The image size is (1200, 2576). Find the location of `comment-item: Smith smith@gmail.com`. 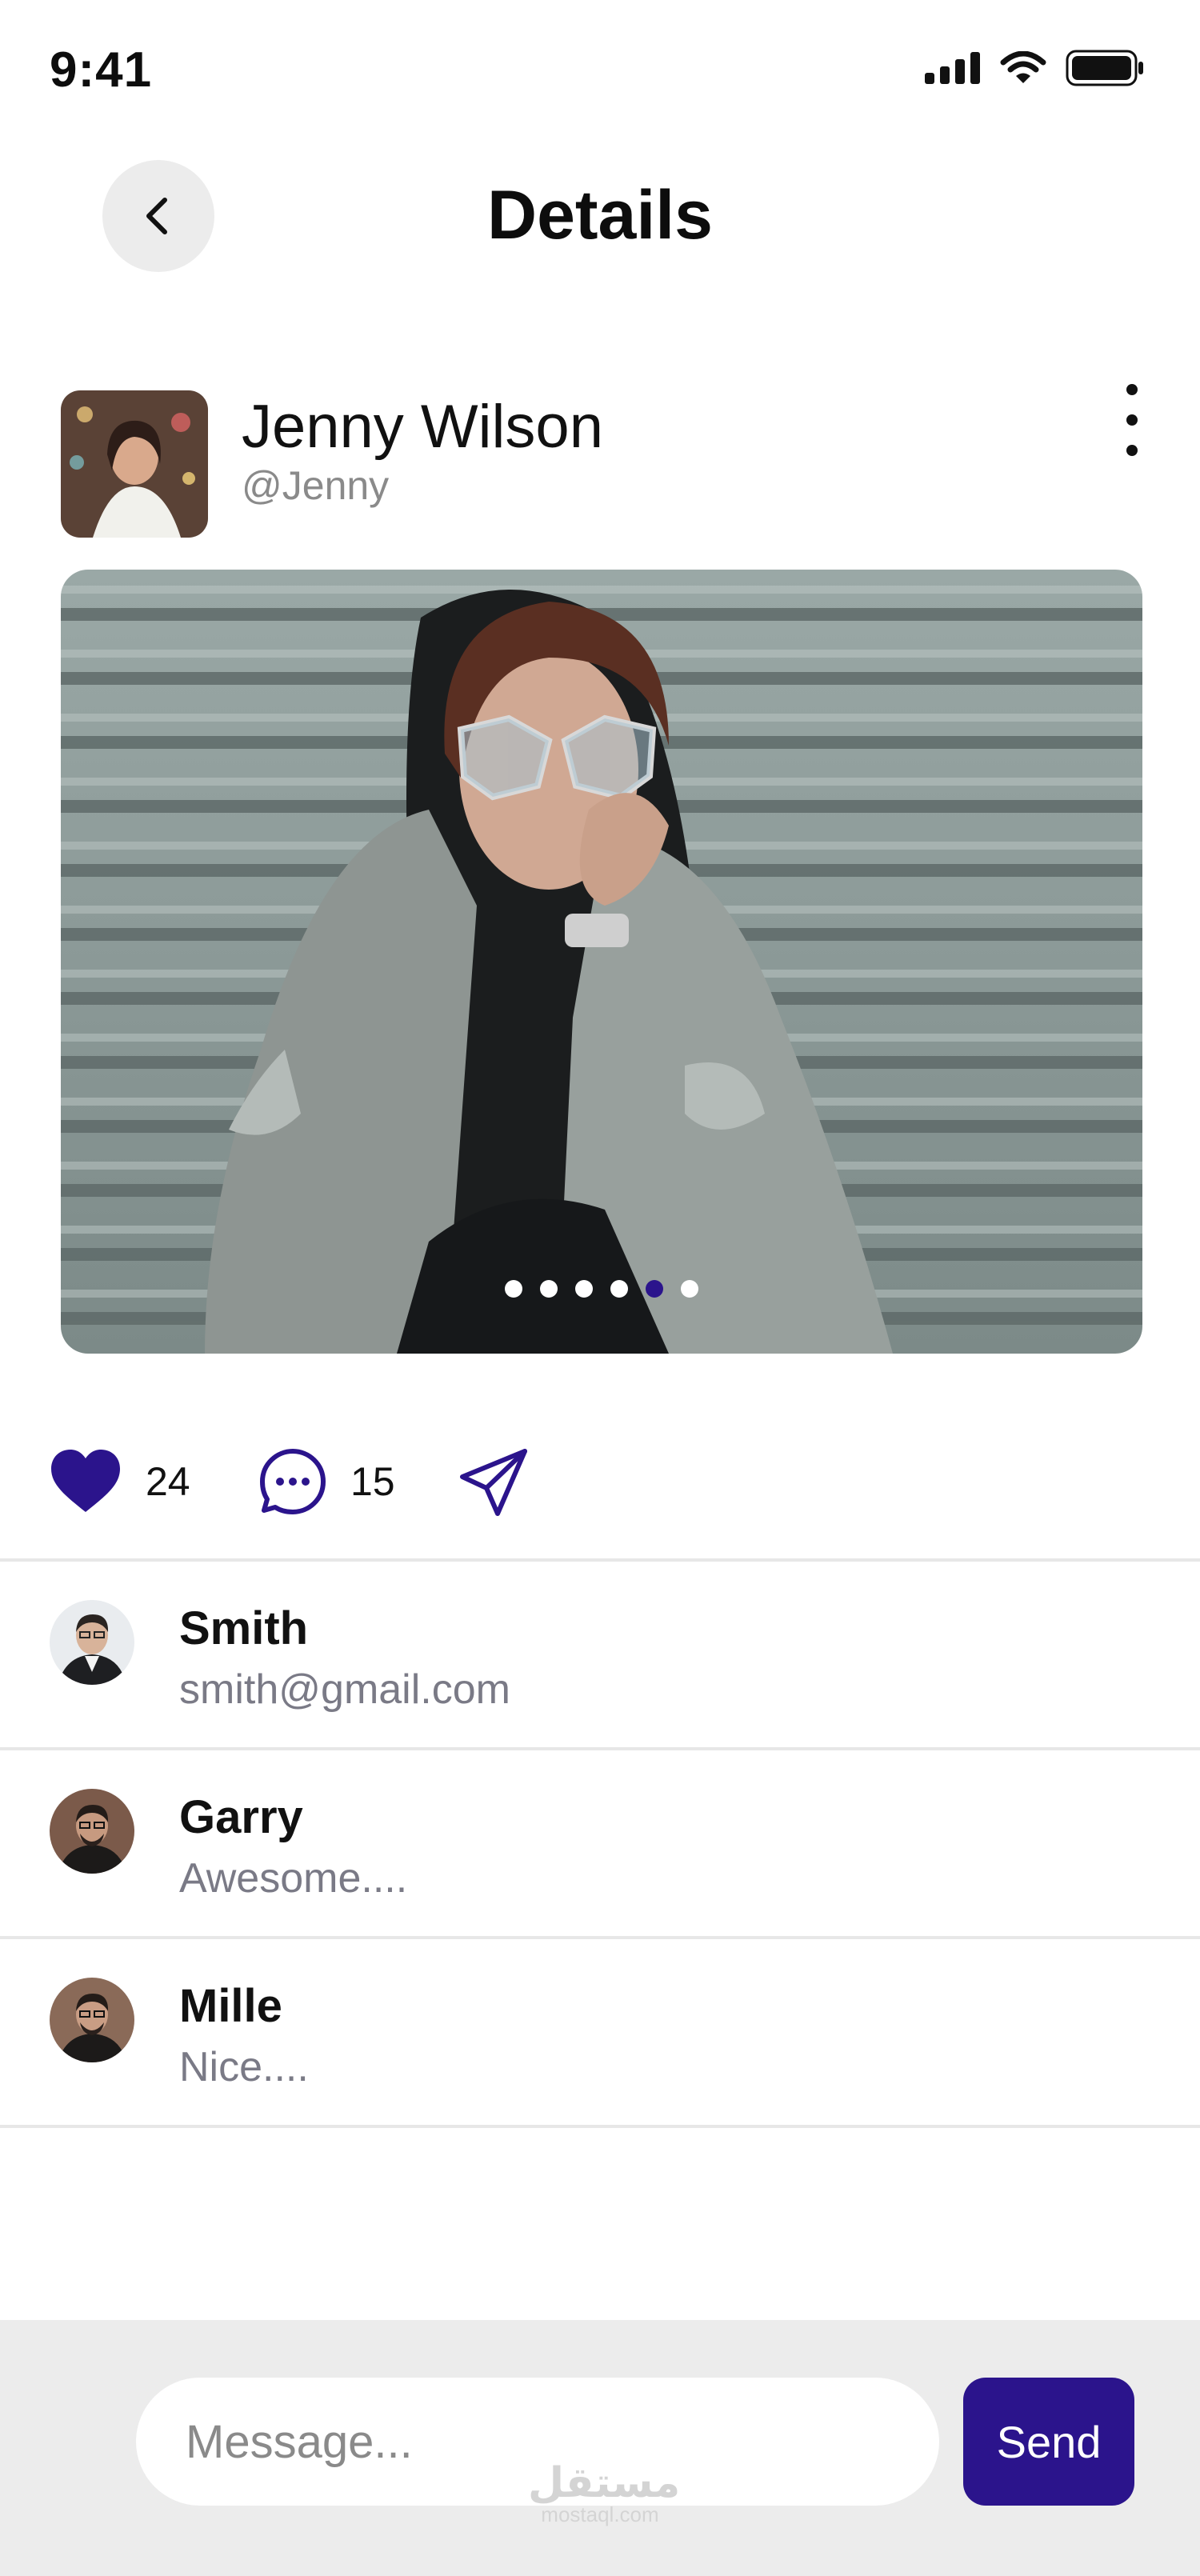

comment-item: Smith smith@gmail.com is located at coordinates (600, 1654).